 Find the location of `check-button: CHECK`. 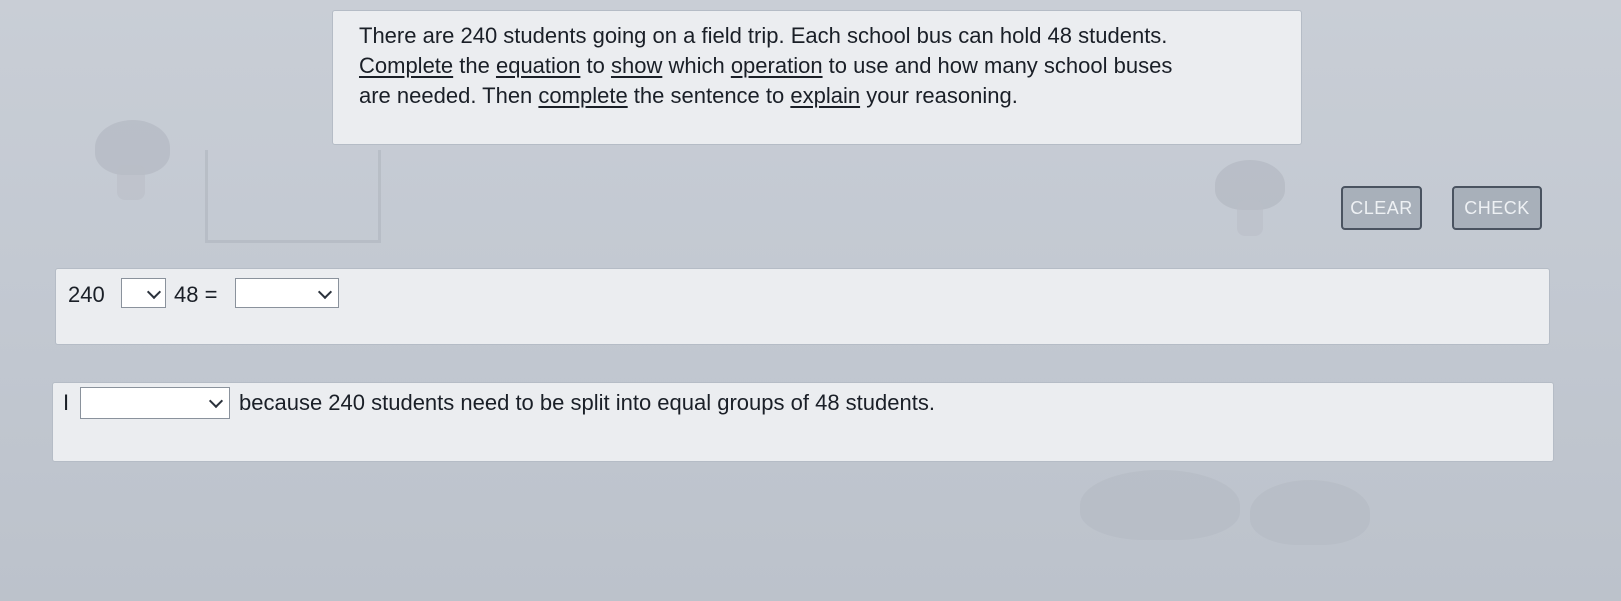

check-button: CHECK is located at coordinates (1497, 208).